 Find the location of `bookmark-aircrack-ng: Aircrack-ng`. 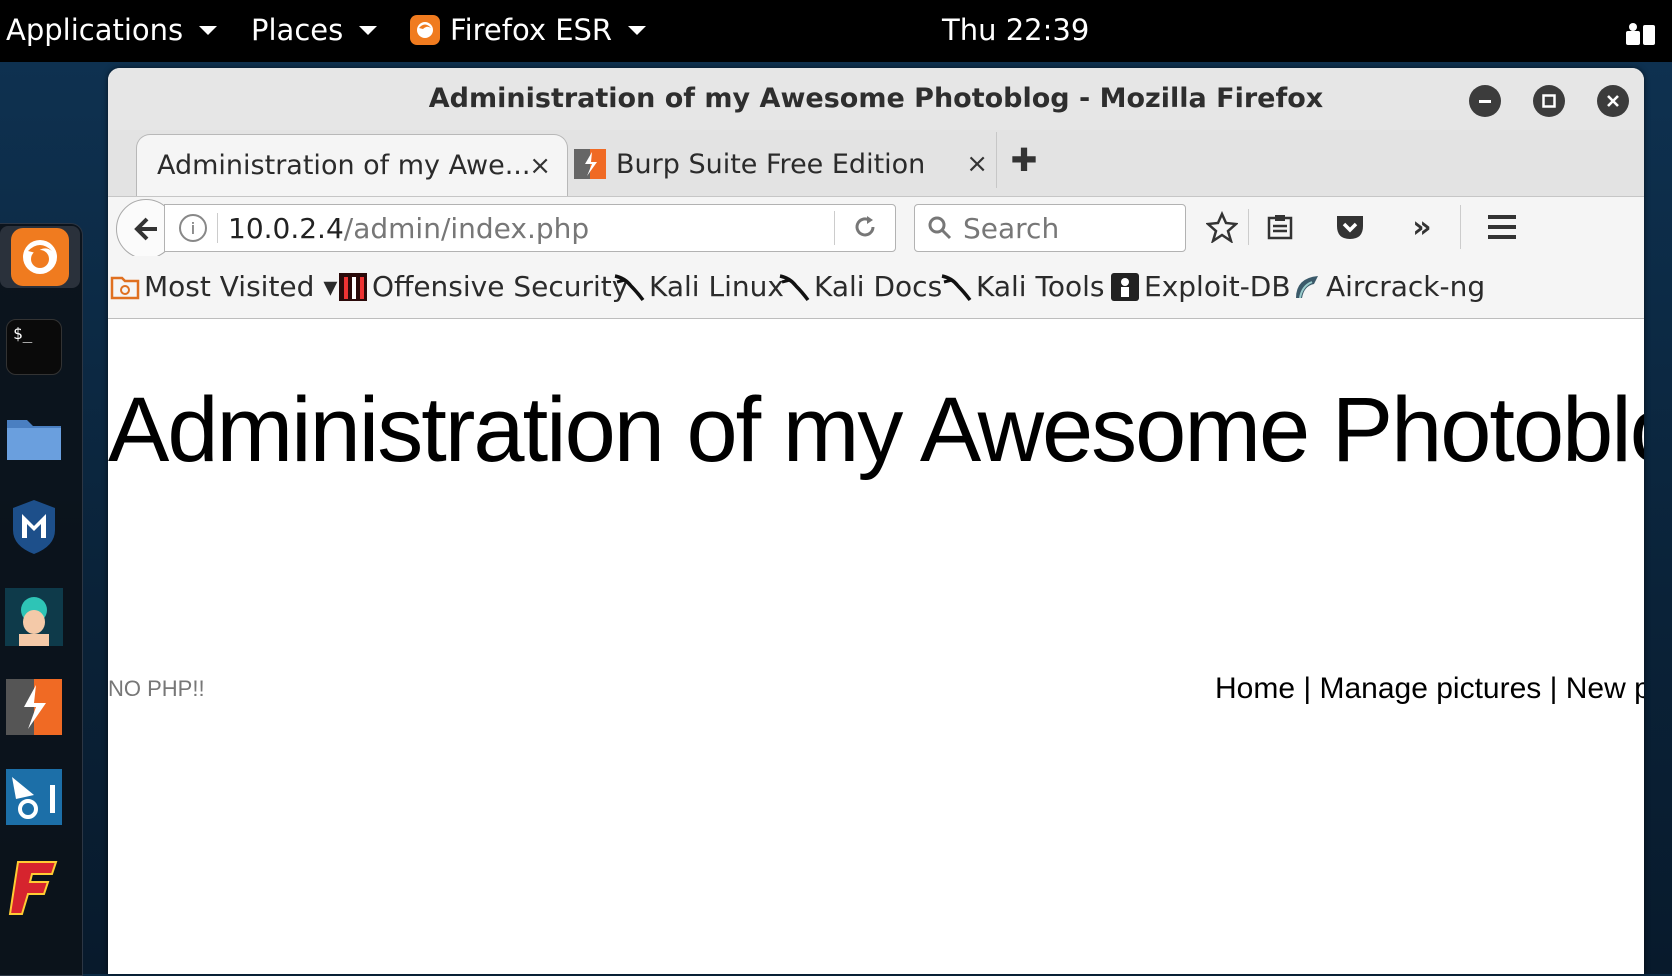

bookmark-aircrack-ng: Aircrack-ng is located at coordinates (1388, 286).